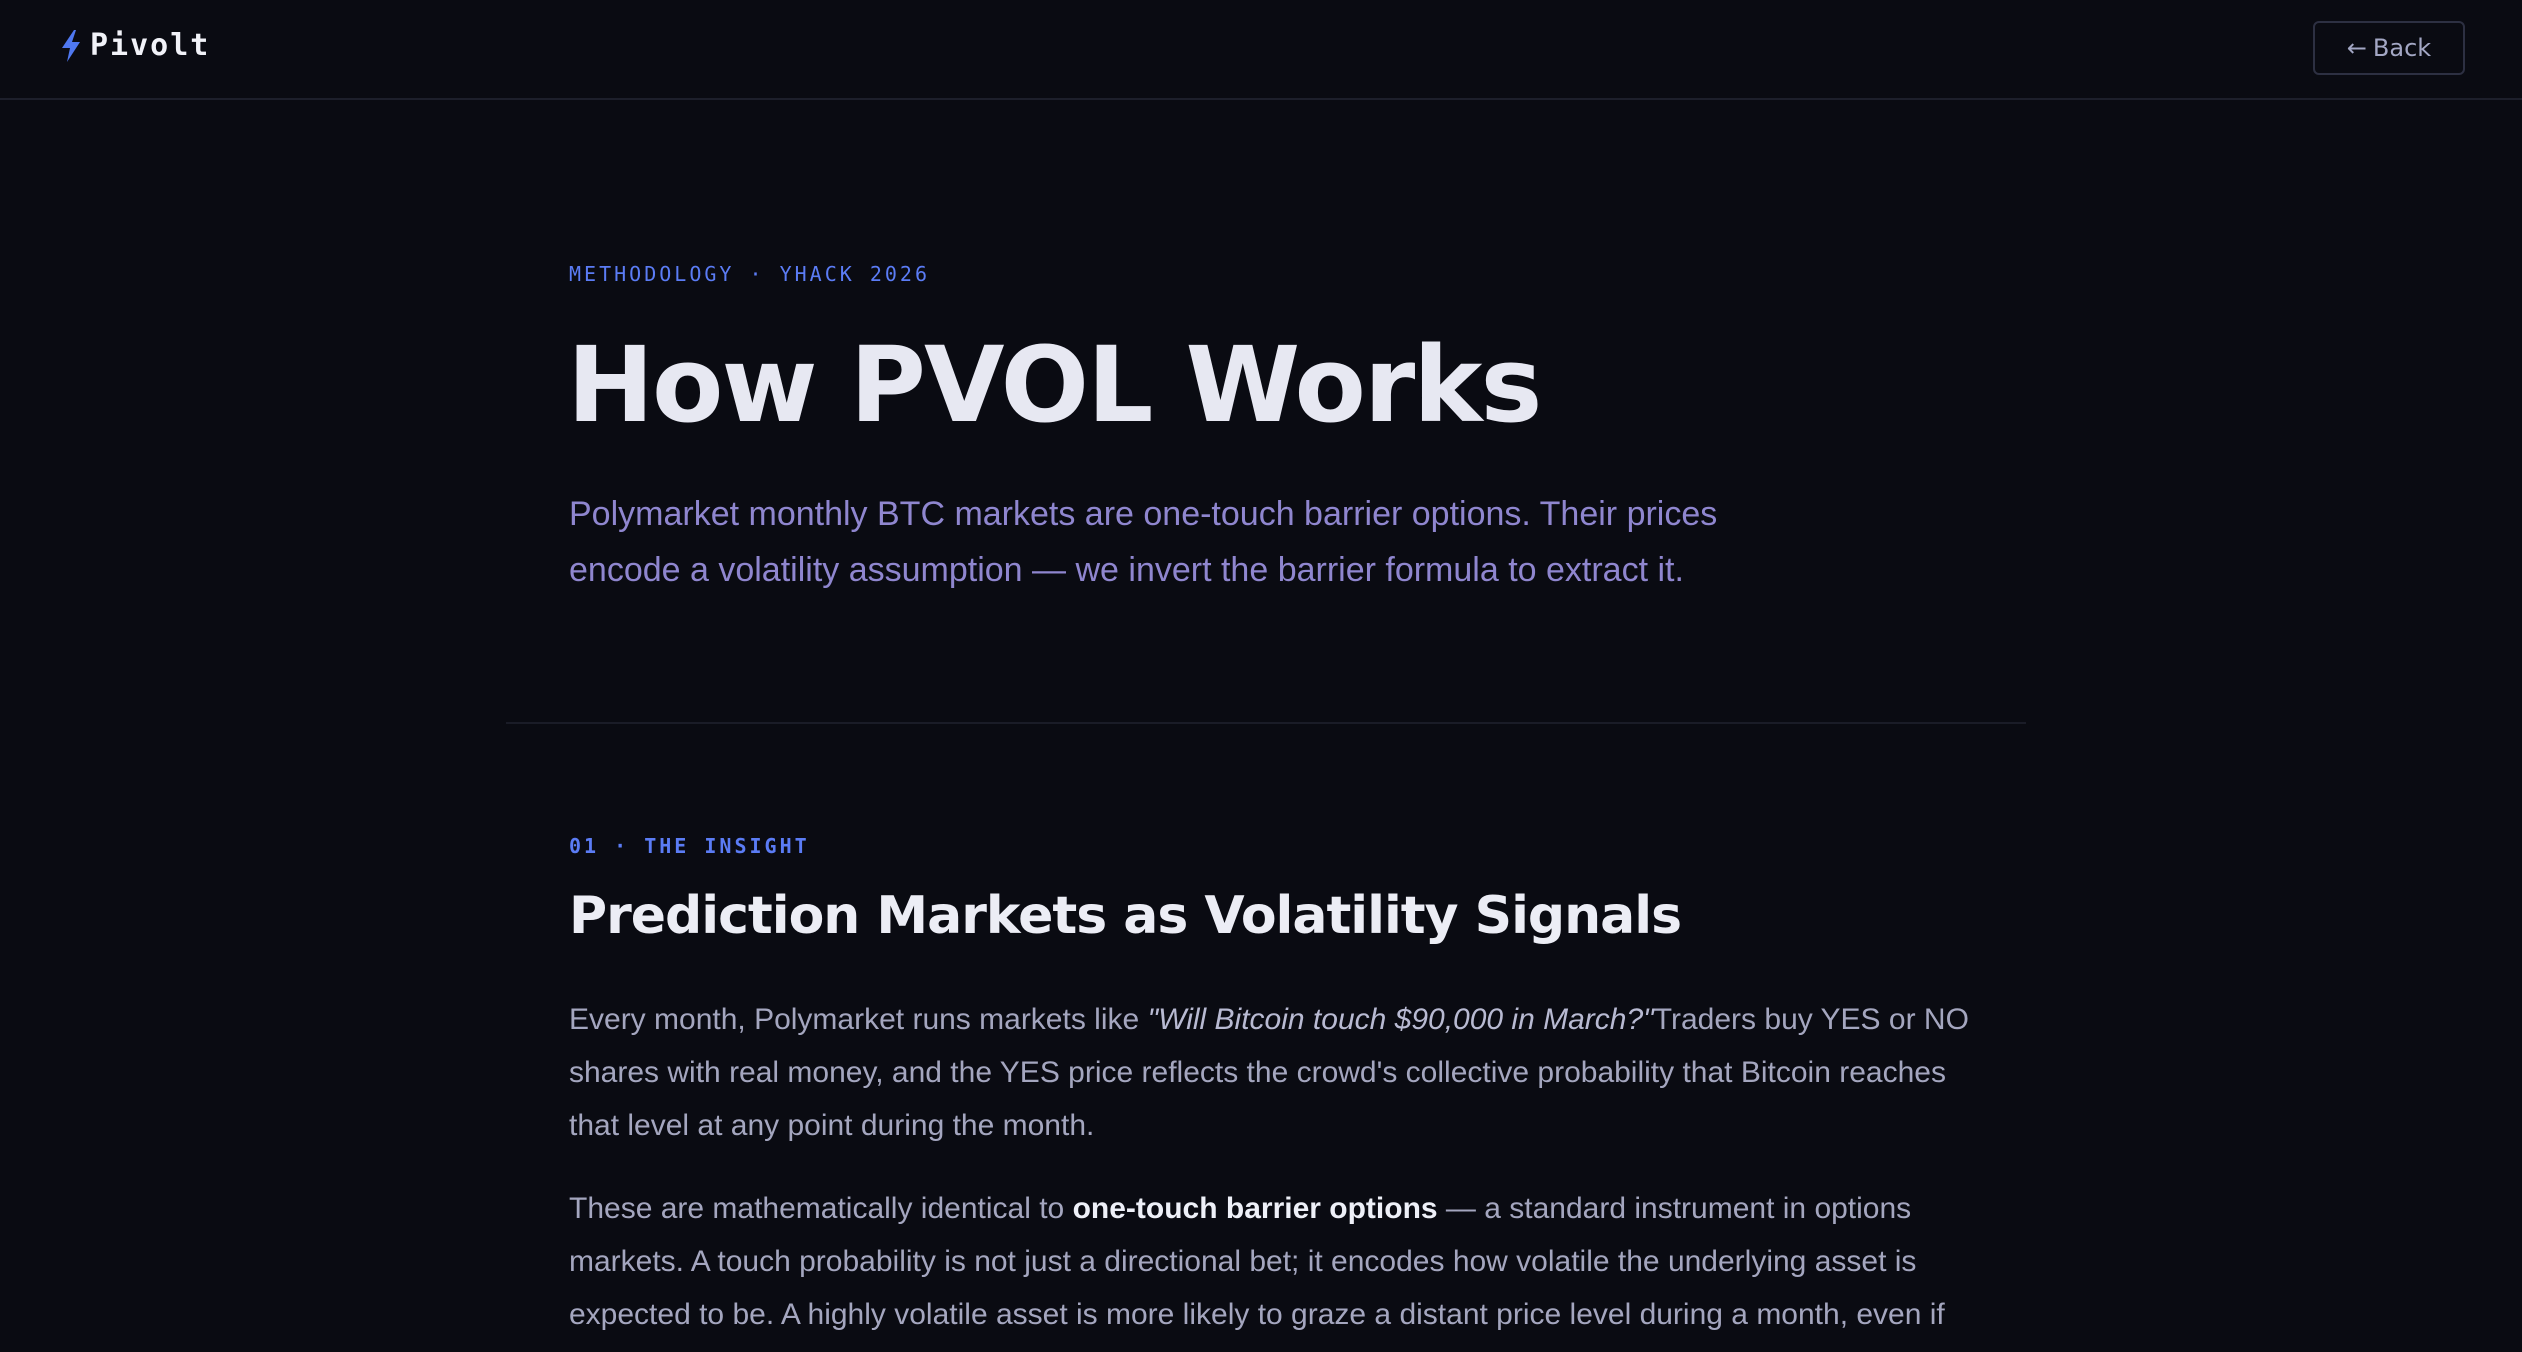 The image size is (2522, 1352). What do you see at coordinates (821, 1208) in the screenshot?
I see `paragraph-text: These are mathematically identical to` at bounding box center [821, 1208].